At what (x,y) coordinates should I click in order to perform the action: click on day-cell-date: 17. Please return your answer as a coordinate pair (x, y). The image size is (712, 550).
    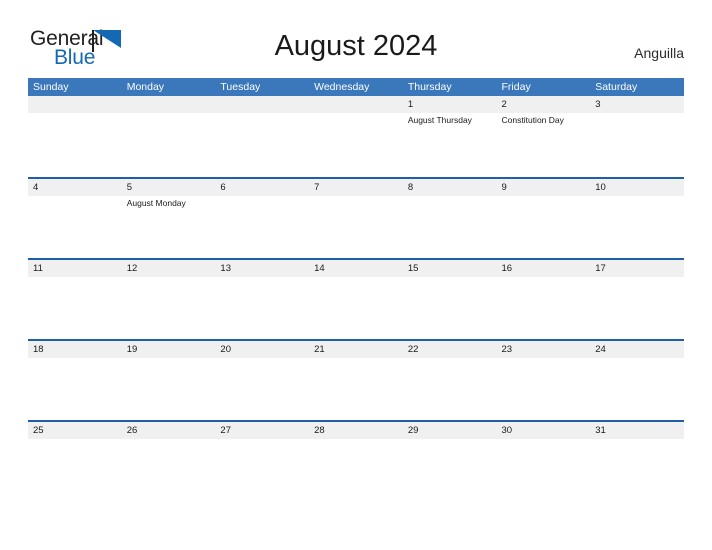
    Looking at the image, I should click on (637, 268).